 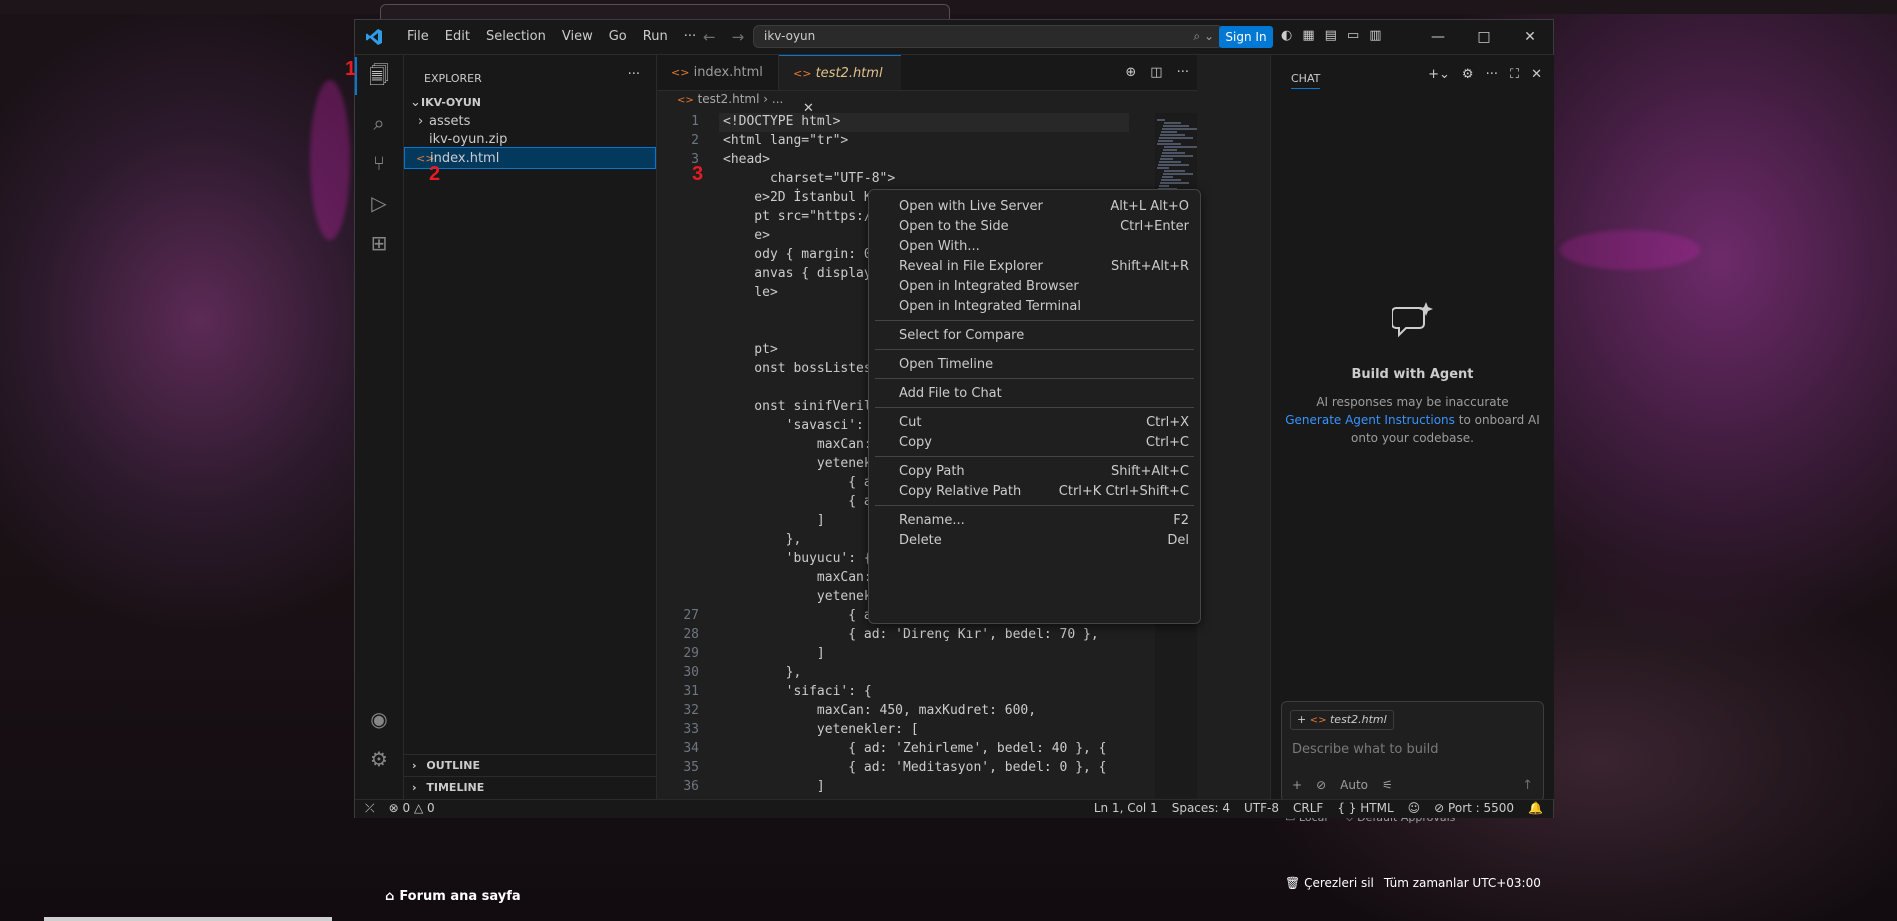 I want to click on generate-instructions-link: Generate Agent Instructions, so click(x=1370, y=420).